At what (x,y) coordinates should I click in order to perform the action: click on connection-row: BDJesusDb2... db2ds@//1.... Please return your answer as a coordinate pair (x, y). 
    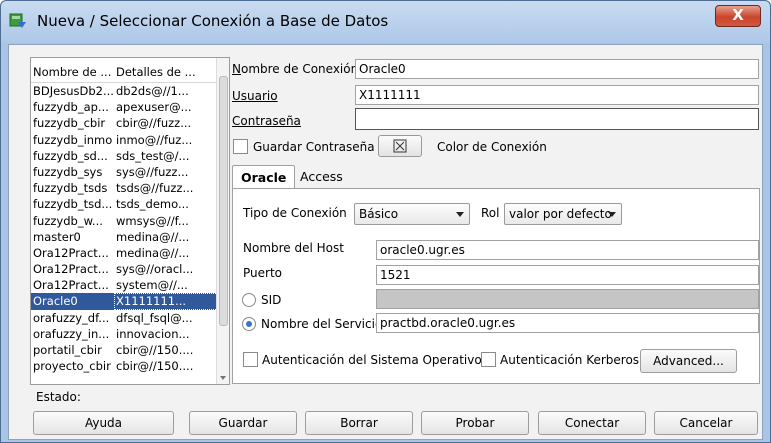
    Looking at the image, I should click on (130, 91).